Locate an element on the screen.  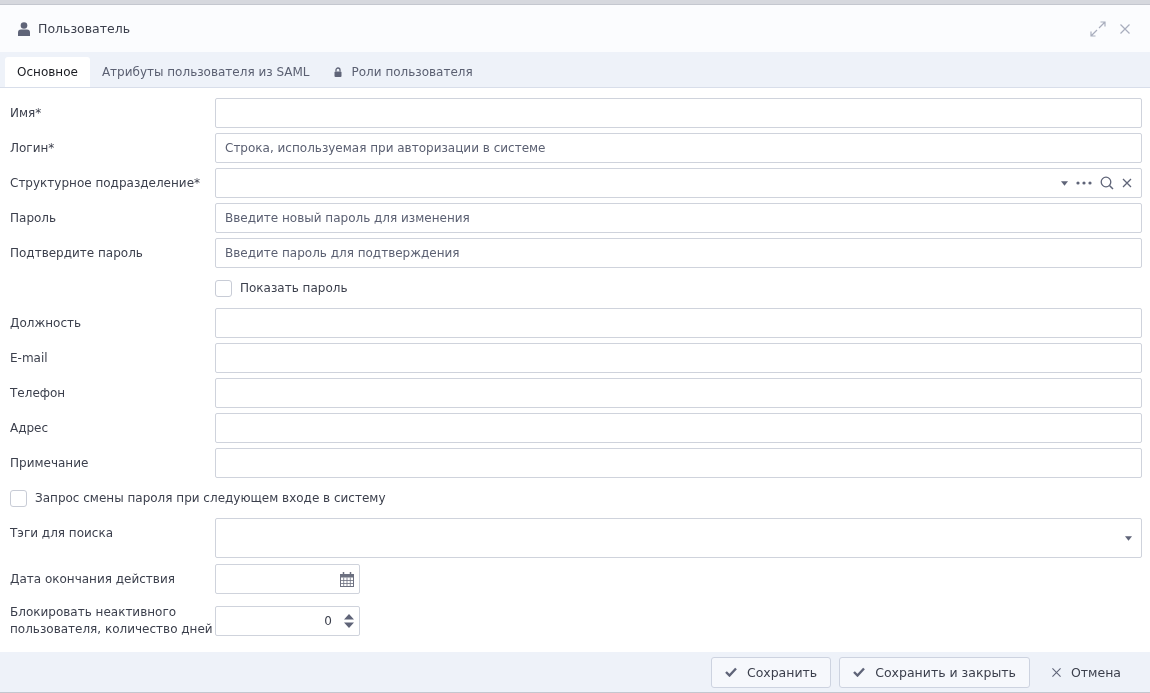
field-label: Логин* is located at coordinates (33, 148).